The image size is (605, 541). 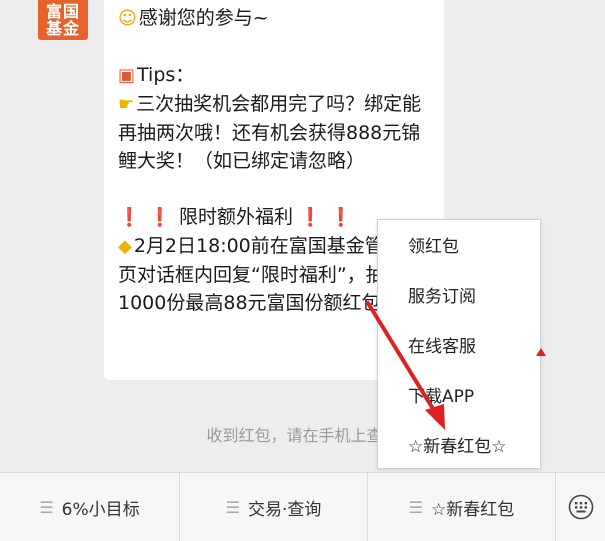 I want to click on bottom-menu-trade-query: ☰ 交易·查询, so click(x=274, y=507).